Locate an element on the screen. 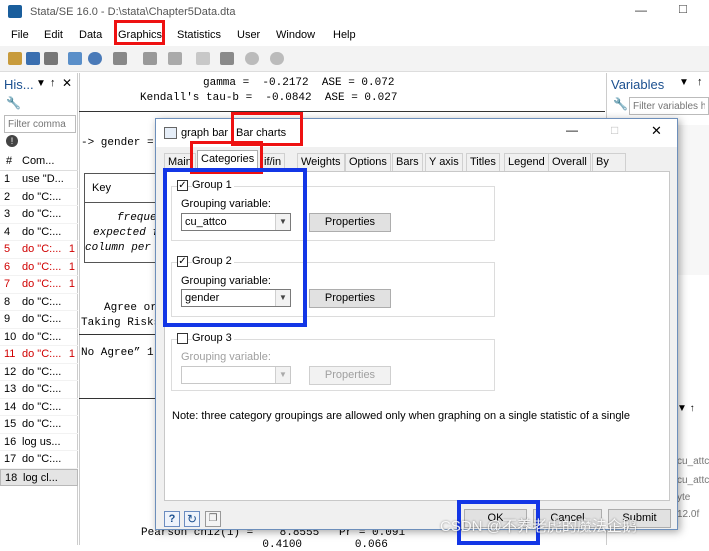 The width and height of the screenshot is (709, 551). result-gamma: gamma = -0.2172 ASE = 0.072 is located at coordinates (299, 83).